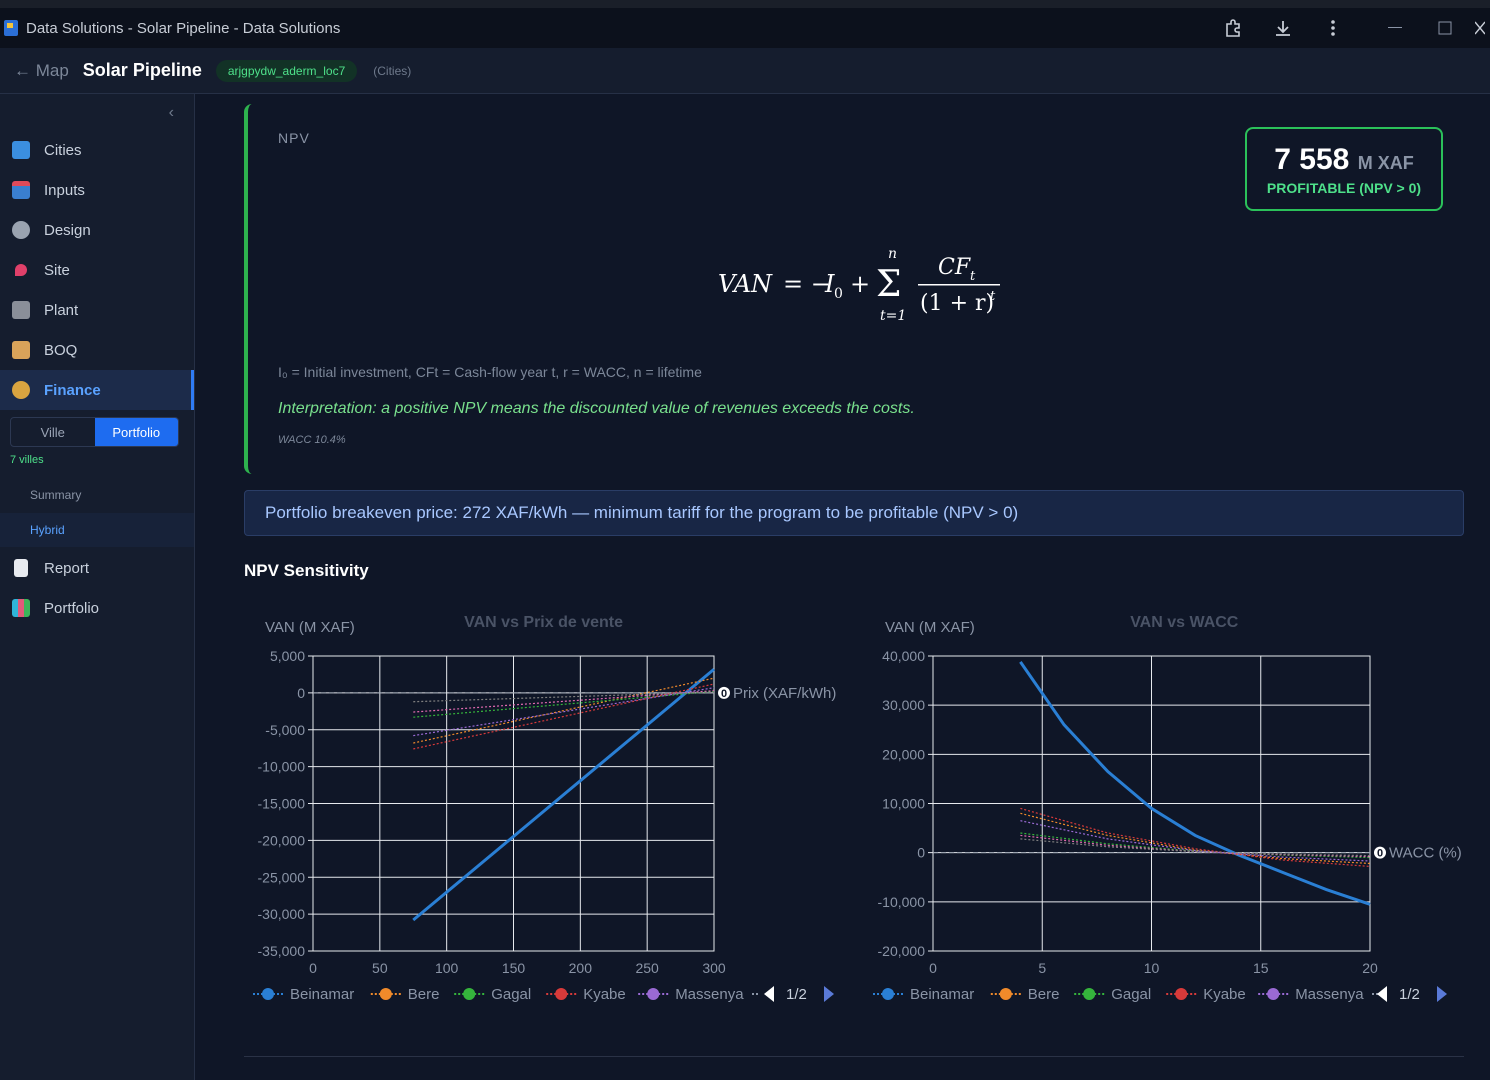  I want to click on sidebar-item-report: Report, so click(97, 568).